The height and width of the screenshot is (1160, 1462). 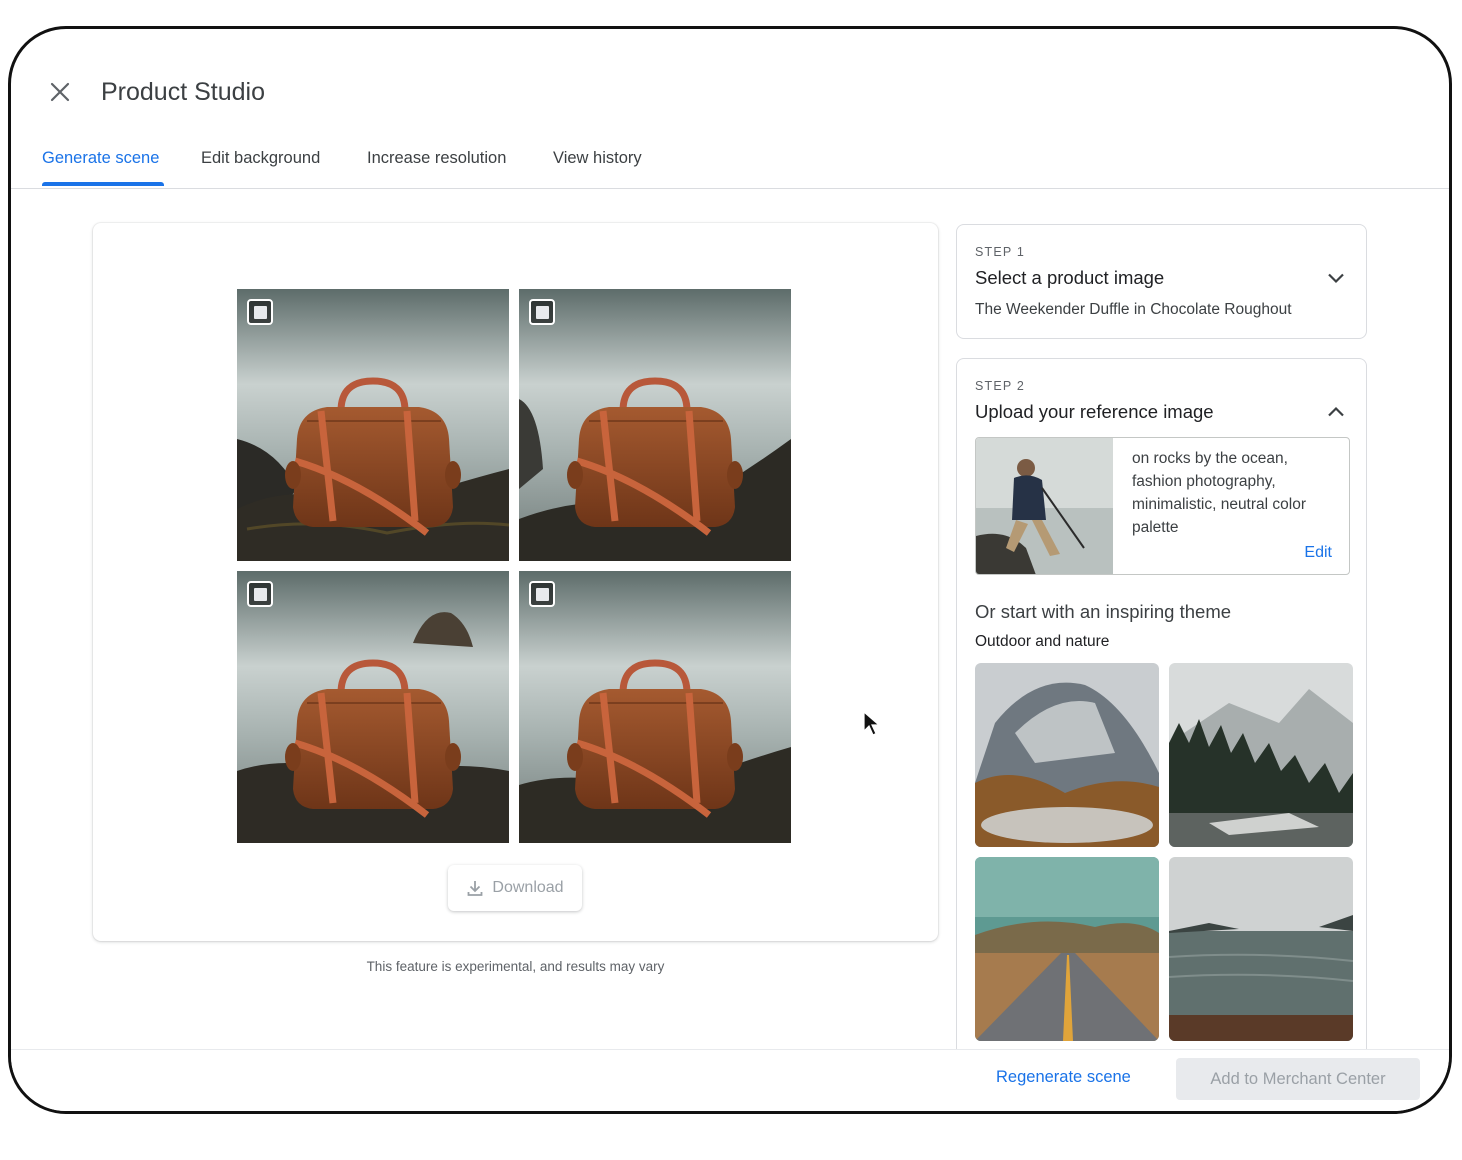 I want to click on tab-edit-background: Edit background, so click(x=260, y=158).